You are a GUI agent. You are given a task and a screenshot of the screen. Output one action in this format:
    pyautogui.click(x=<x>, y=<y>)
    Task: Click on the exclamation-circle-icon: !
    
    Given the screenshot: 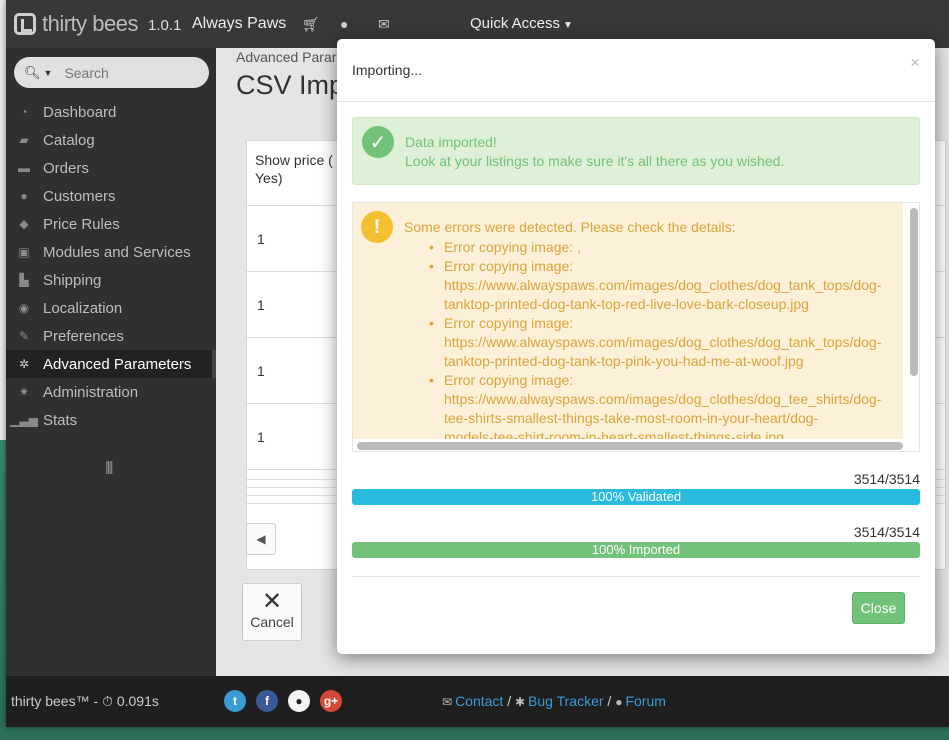 What is the action you would take?
    pyautogui.click(x=377, y=227)
    